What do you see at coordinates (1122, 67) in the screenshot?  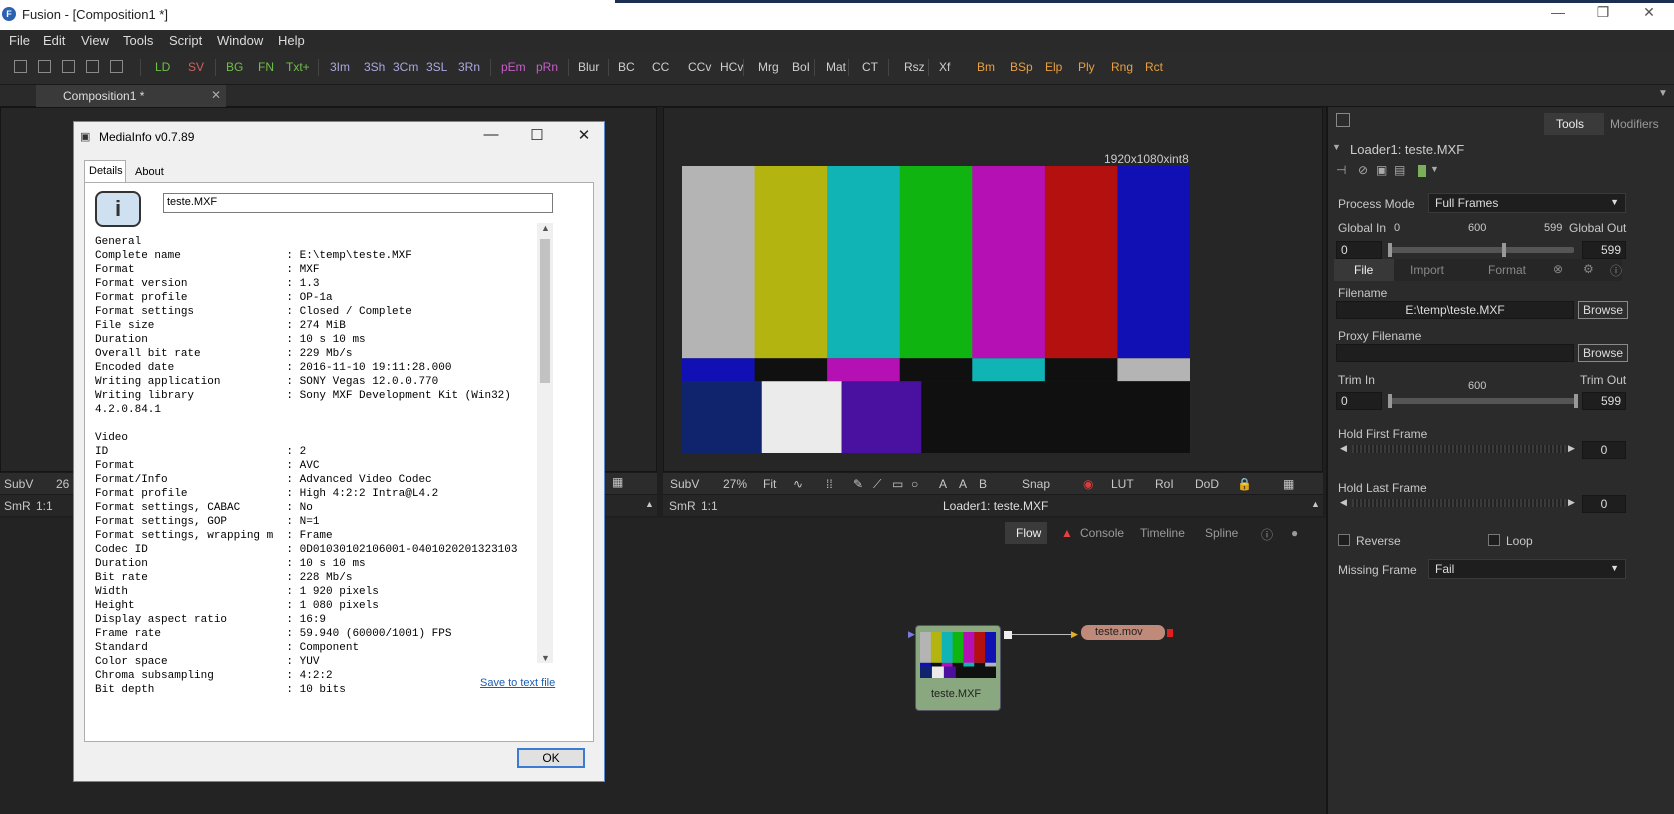 I see `tool-button-rng: Rng` at bounding box center [1122, 67].